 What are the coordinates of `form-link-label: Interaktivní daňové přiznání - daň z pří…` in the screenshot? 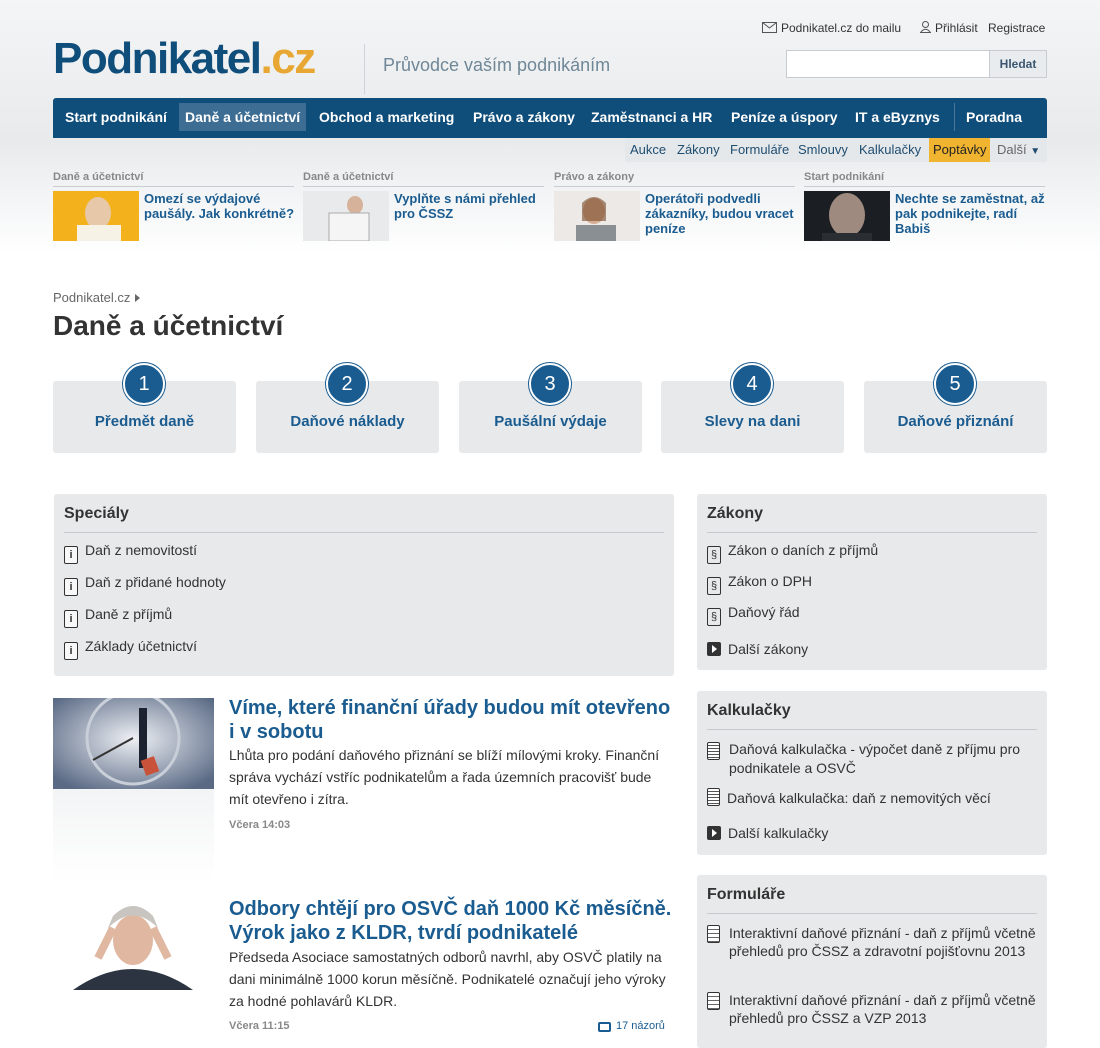 It's located at (882, 942).